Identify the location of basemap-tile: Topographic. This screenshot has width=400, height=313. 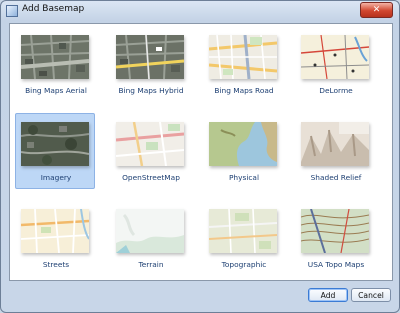
(243, 238).